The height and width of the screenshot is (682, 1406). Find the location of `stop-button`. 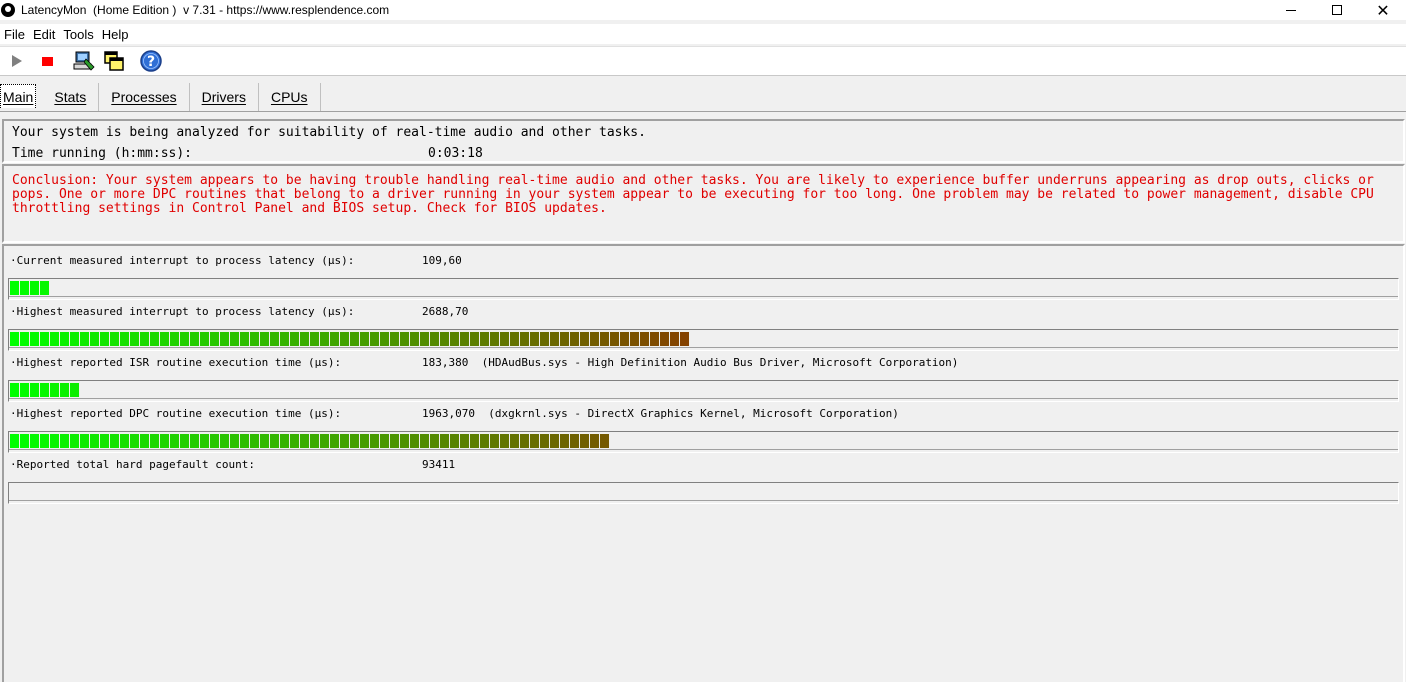

stop-button is located at coordinates (47, 61).